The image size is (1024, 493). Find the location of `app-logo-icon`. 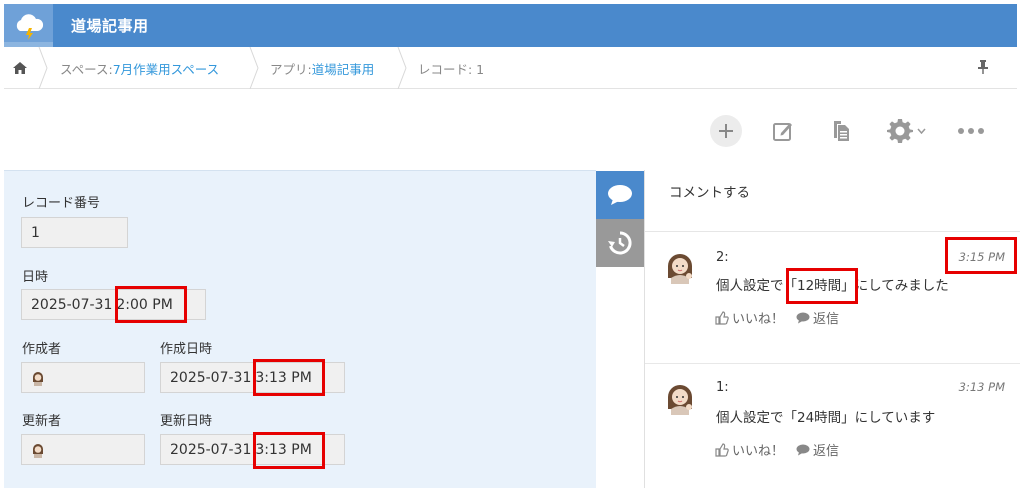

app-logo-icon is located at coordinates (28, 25).